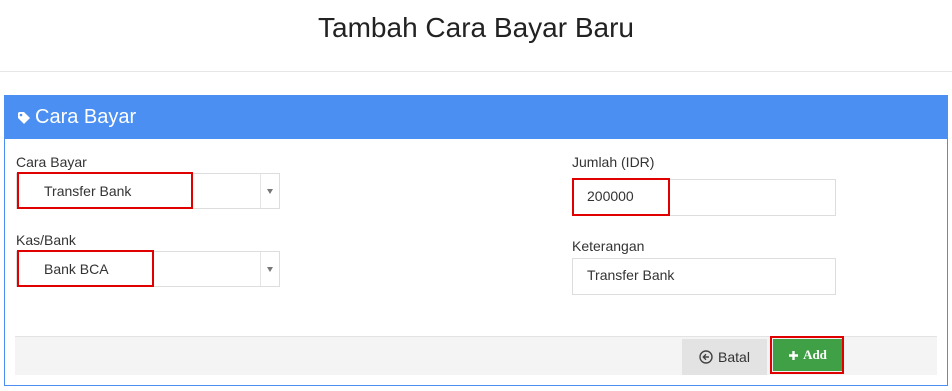  What do you see at coordinates (476, 117) in the screenshot?
I see `panel-heading: Cara Bayar` at bounding box center [476, 117].